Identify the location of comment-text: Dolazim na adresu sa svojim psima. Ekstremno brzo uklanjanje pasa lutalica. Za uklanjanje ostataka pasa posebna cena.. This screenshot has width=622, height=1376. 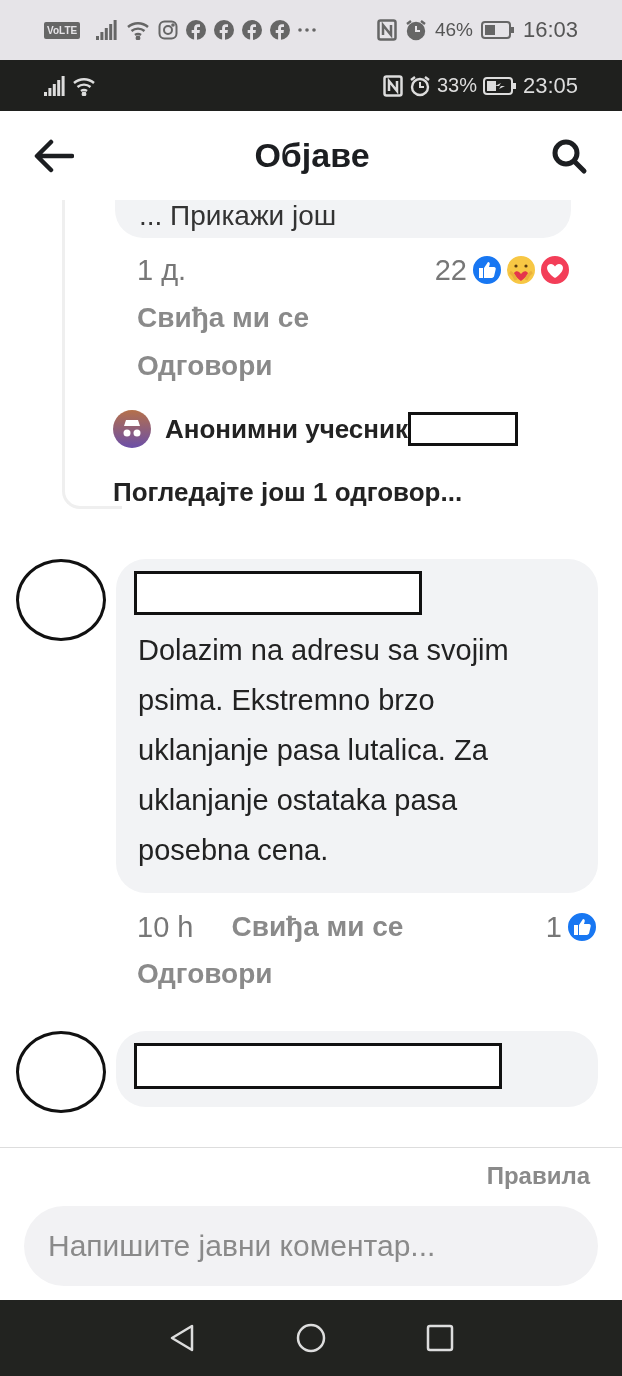
(323, 750).